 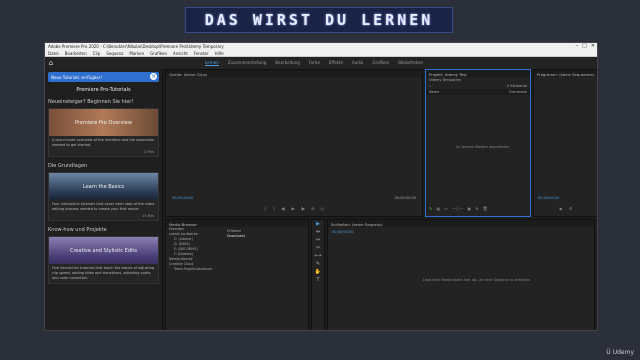 What do you see at coordinates (322, 208) in the screenshot?
I see `export-frame-icon: ◎` at bounding box center [322, 208].